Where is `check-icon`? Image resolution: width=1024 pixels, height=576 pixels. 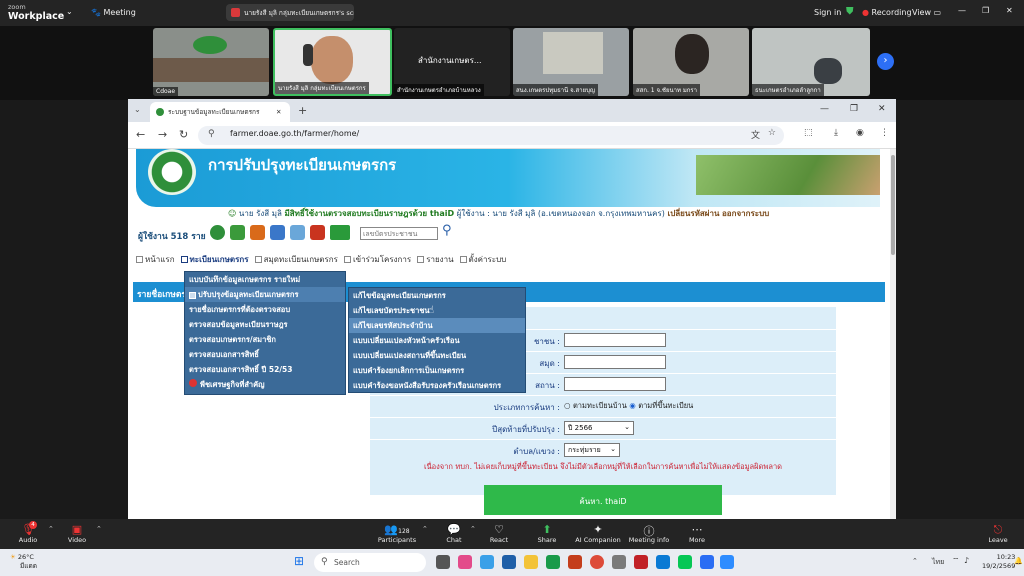 check-icon is located at coordinates (277, 232).